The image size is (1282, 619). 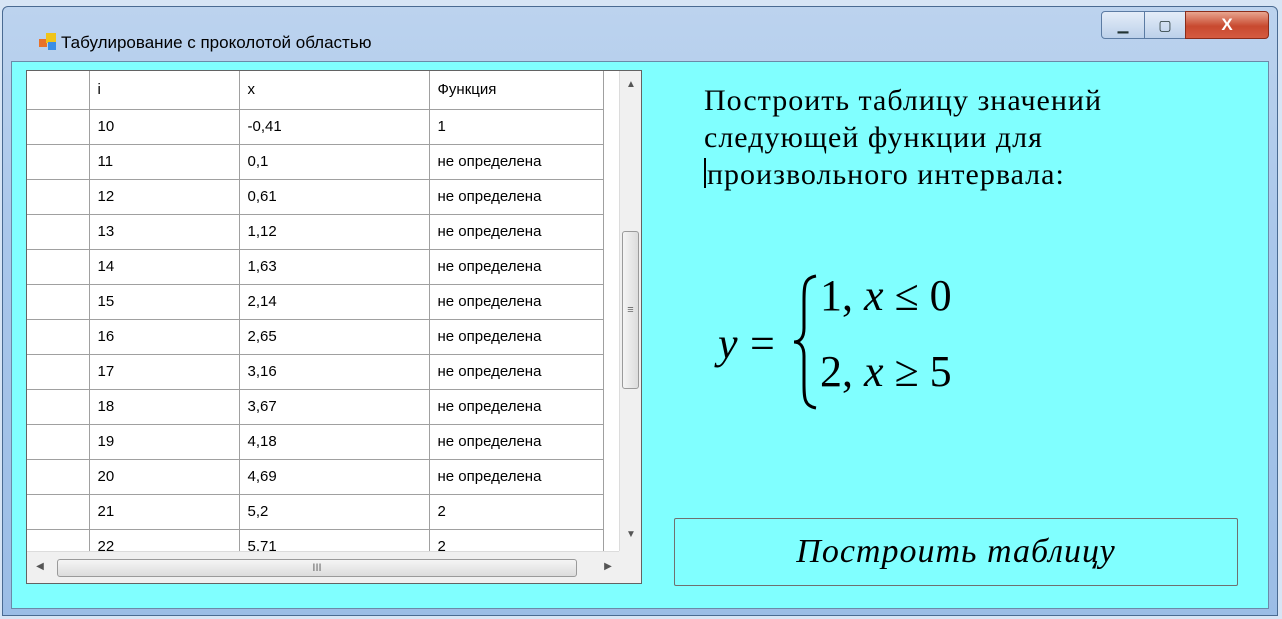 I want to click on task-line-3: произвольного интервала:, so click(x=886, y=174).